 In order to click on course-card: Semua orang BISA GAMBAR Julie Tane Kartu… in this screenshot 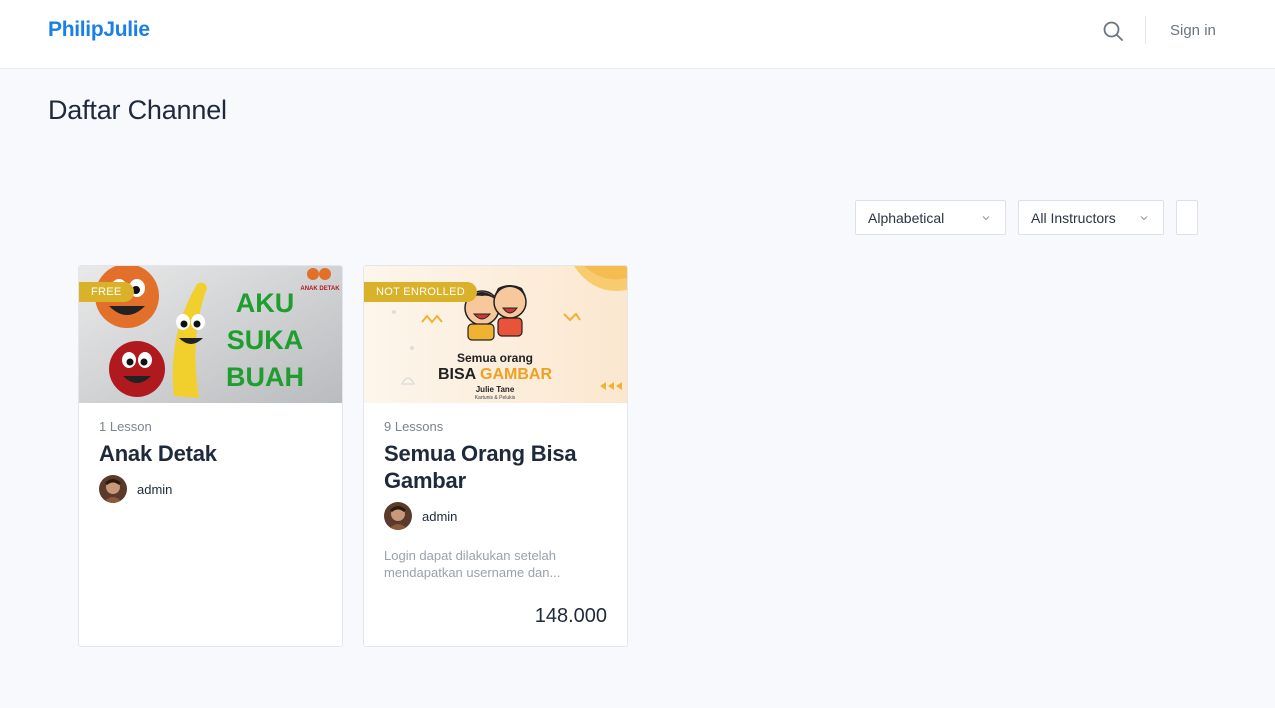, I will do `click(495, 456)`.